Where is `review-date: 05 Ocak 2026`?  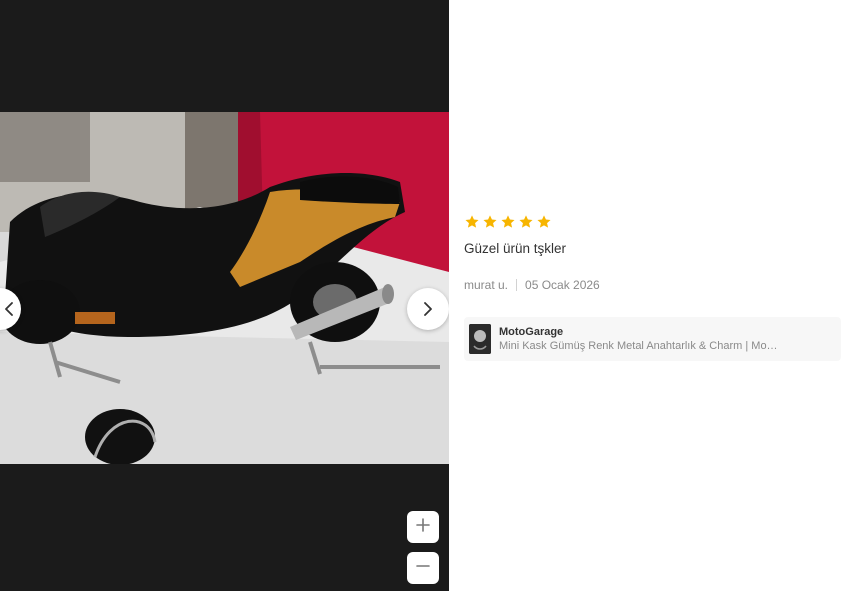
review-date: 05 Ocak 2026 is located at coordinates (562, 285).